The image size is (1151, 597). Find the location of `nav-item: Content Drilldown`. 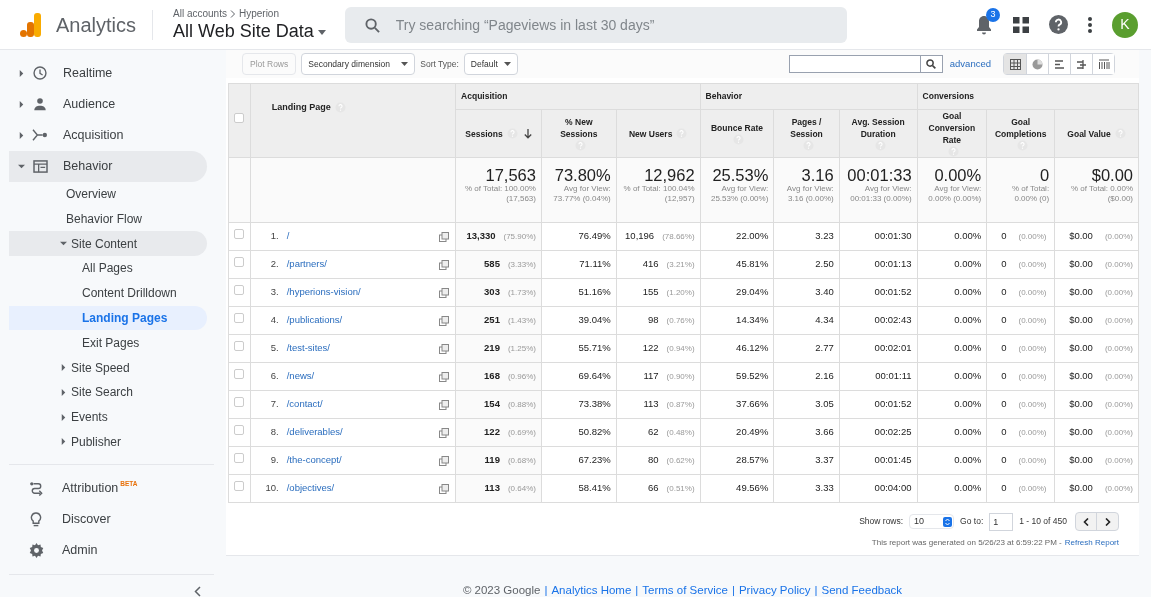

nav-item: Content Drilldown is located at coordinates (108, 293).